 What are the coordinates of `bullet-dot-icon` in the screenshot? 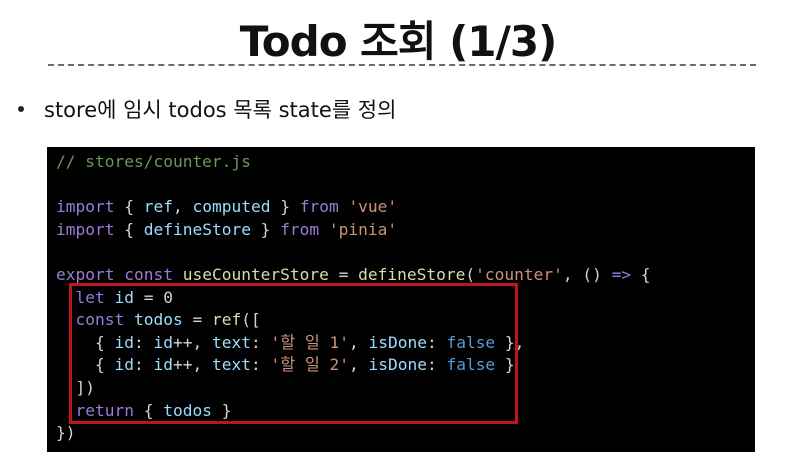 It's located at (21, 109).